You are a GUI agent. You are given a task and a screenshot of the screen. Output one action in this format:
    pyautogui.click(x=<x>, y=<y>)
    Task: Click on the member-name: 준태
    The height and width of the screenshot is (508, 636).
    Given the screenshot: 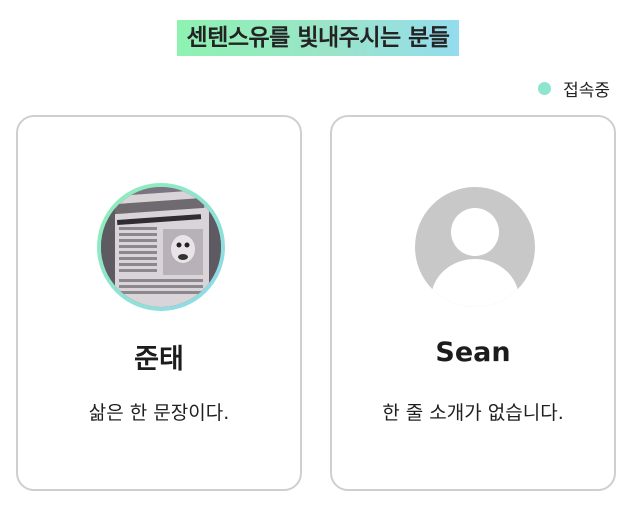 What is the action you would take?
    pyautogui.click(x=159, y=359)
    